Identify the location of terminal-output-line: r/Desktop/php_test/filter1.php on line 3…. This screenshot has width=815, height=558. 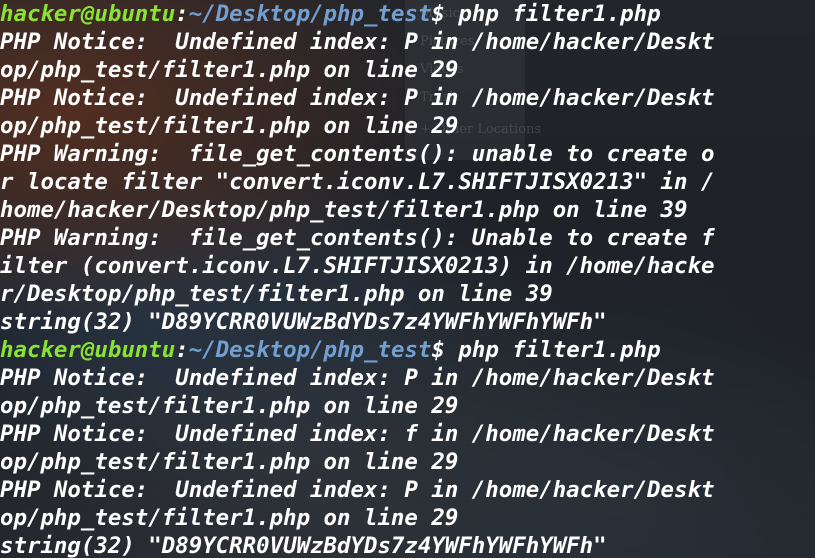
(276, 294).